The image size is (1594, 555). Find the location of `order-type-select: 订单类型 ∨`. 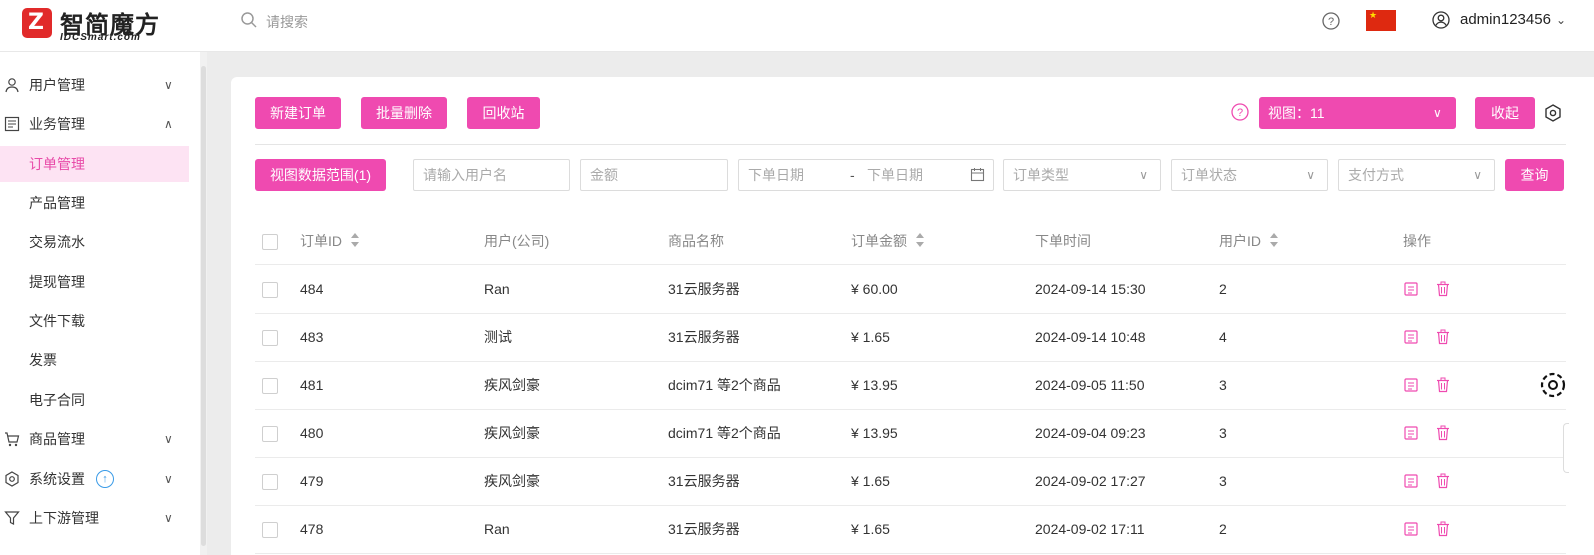

order-type-select: 订单类型 ∨ is located at coordinates (1082, 175).